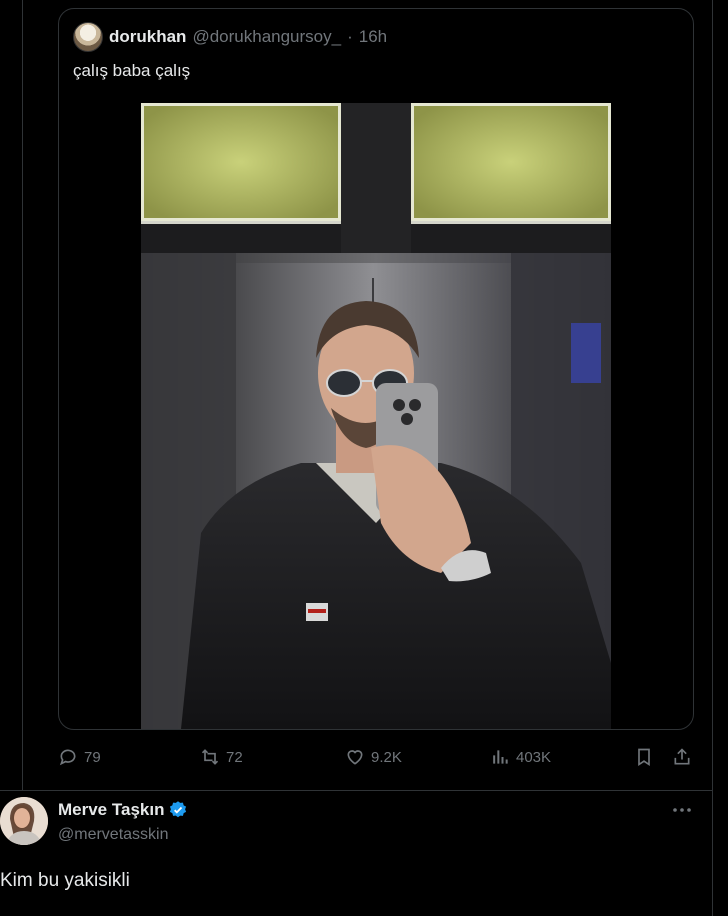 The height and width of the screenshot is (916, 728). Describe the element at coordinates (88, 37) in the screenshot. I see `quoted-author-avatar` at that location.